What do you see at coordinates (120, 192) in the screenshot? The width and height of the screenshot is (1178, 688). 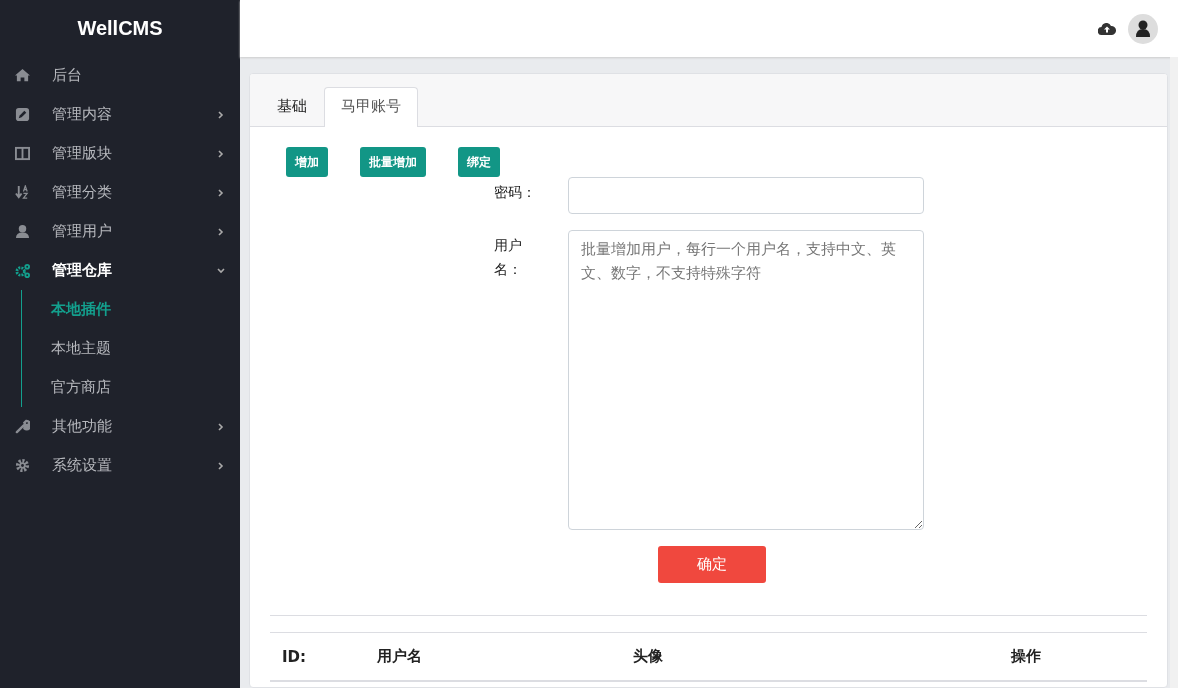 I see `menu-item: 管理分类` at bounding box center [120, 192].